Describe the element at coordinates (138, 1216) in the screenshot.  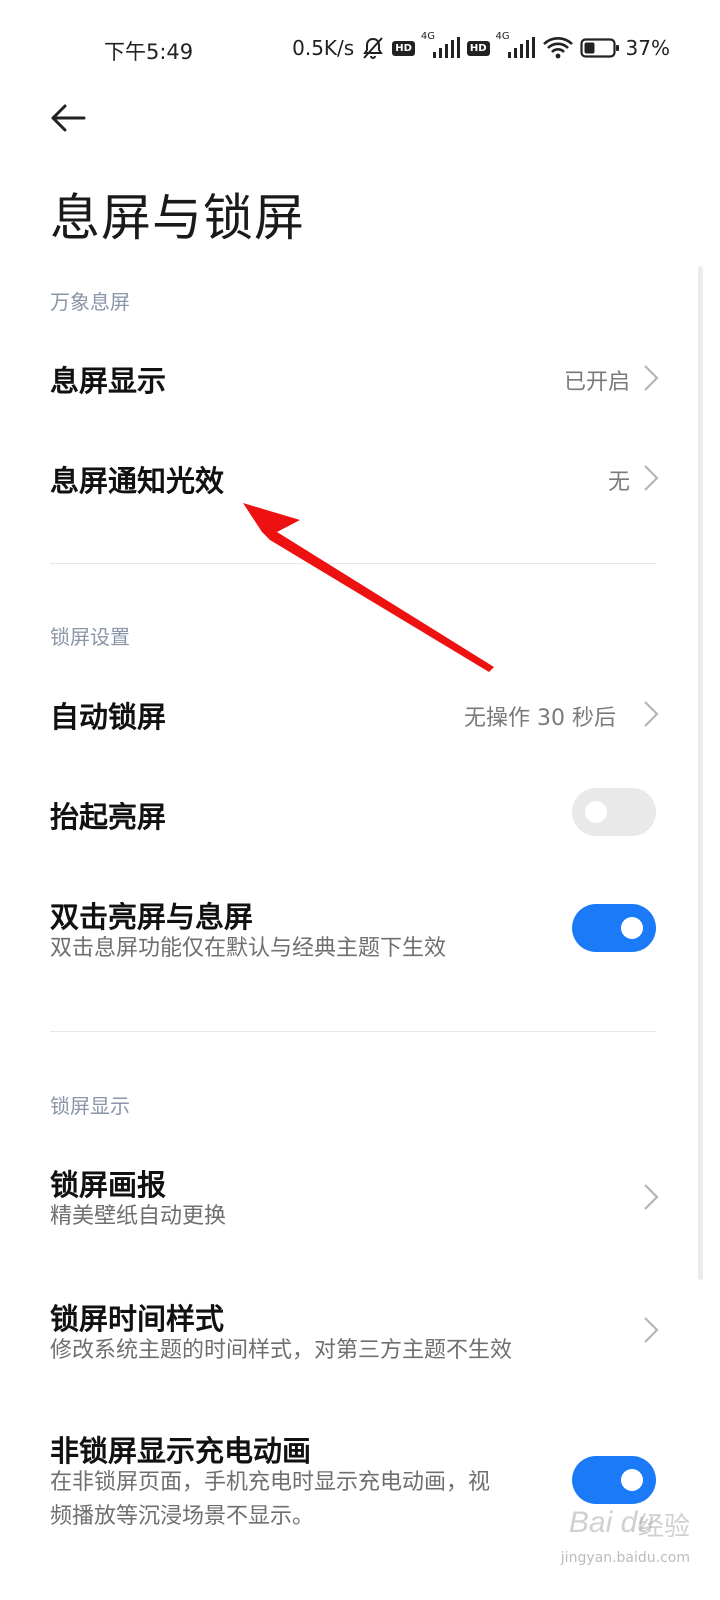
I see `row-subtitle: 精美壁纸自动更换` at that location.